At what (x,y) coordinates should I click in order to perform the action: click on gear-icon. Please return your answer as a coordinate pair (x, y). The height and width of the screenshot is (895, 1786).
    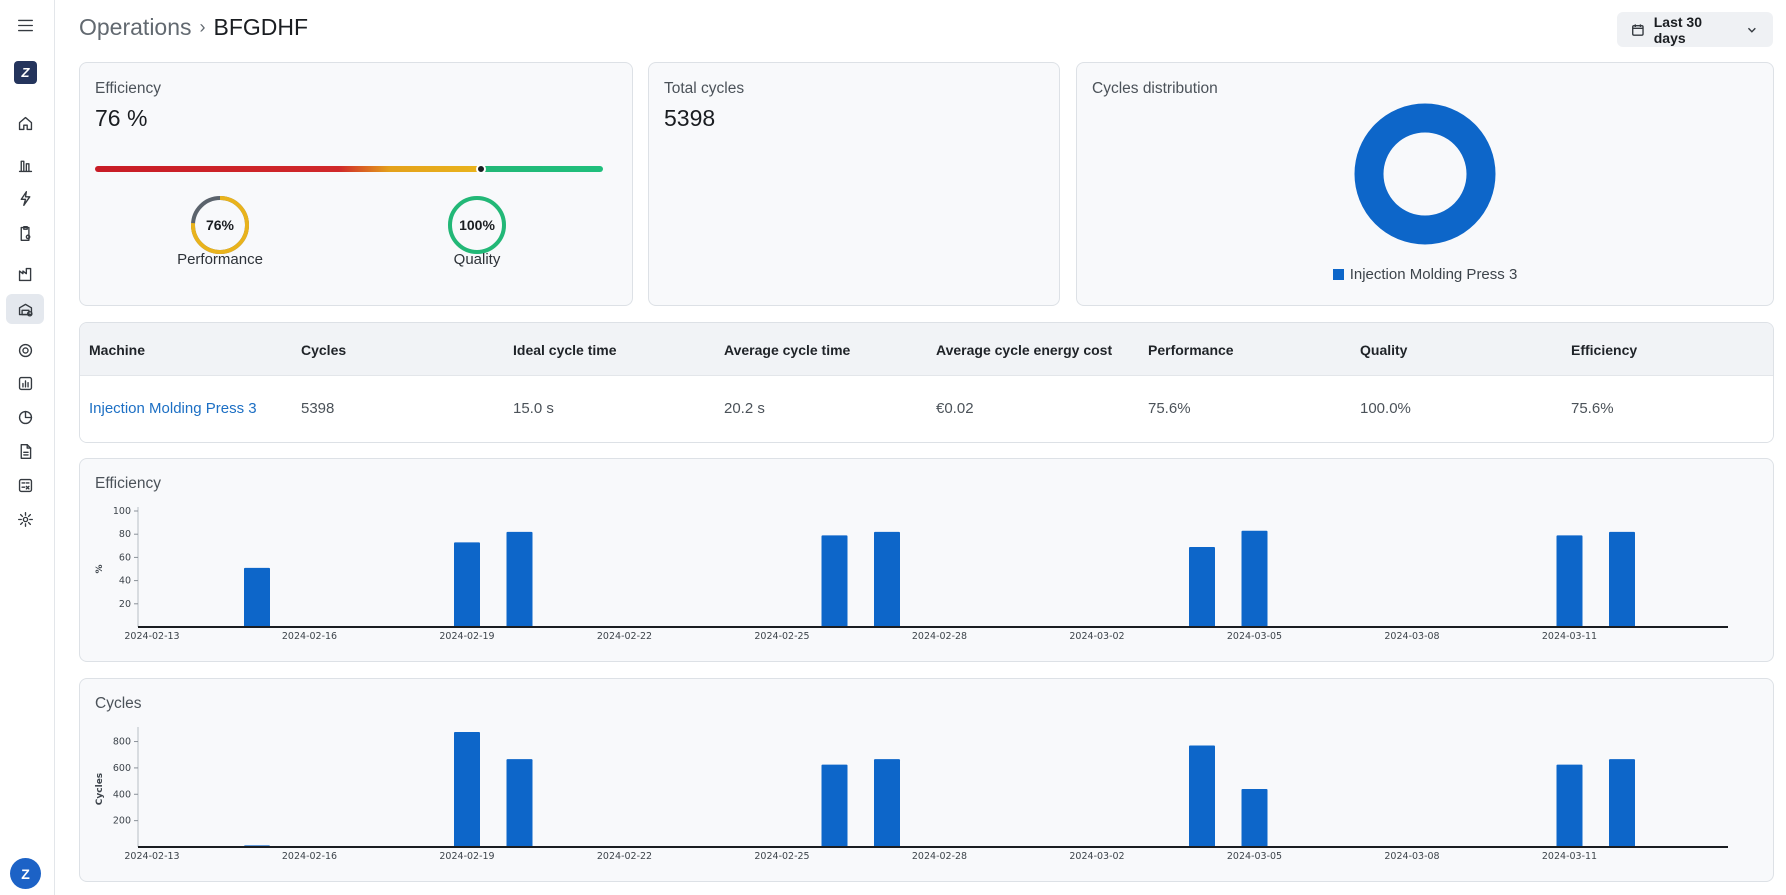
    Looking at the image, I should click on (25, 350).